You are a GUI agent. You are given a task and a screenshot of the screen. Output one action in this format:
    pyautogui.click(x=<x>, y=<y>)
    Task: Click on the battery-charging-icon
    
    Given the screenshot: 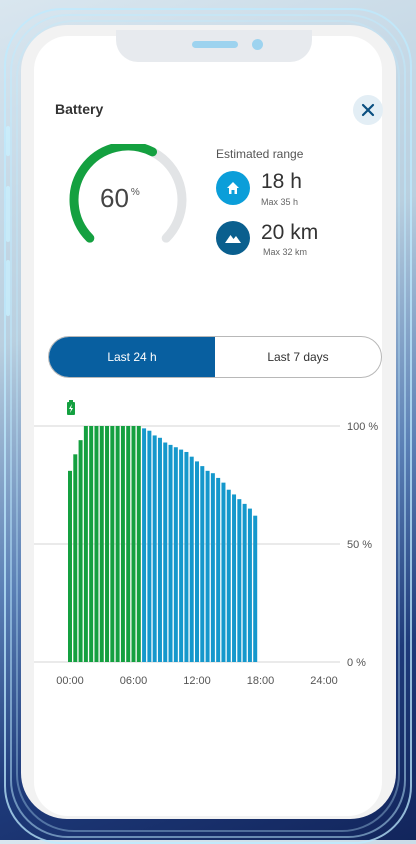 What is the action you would take?
    pyautogui.click(x=71, y=407)
    